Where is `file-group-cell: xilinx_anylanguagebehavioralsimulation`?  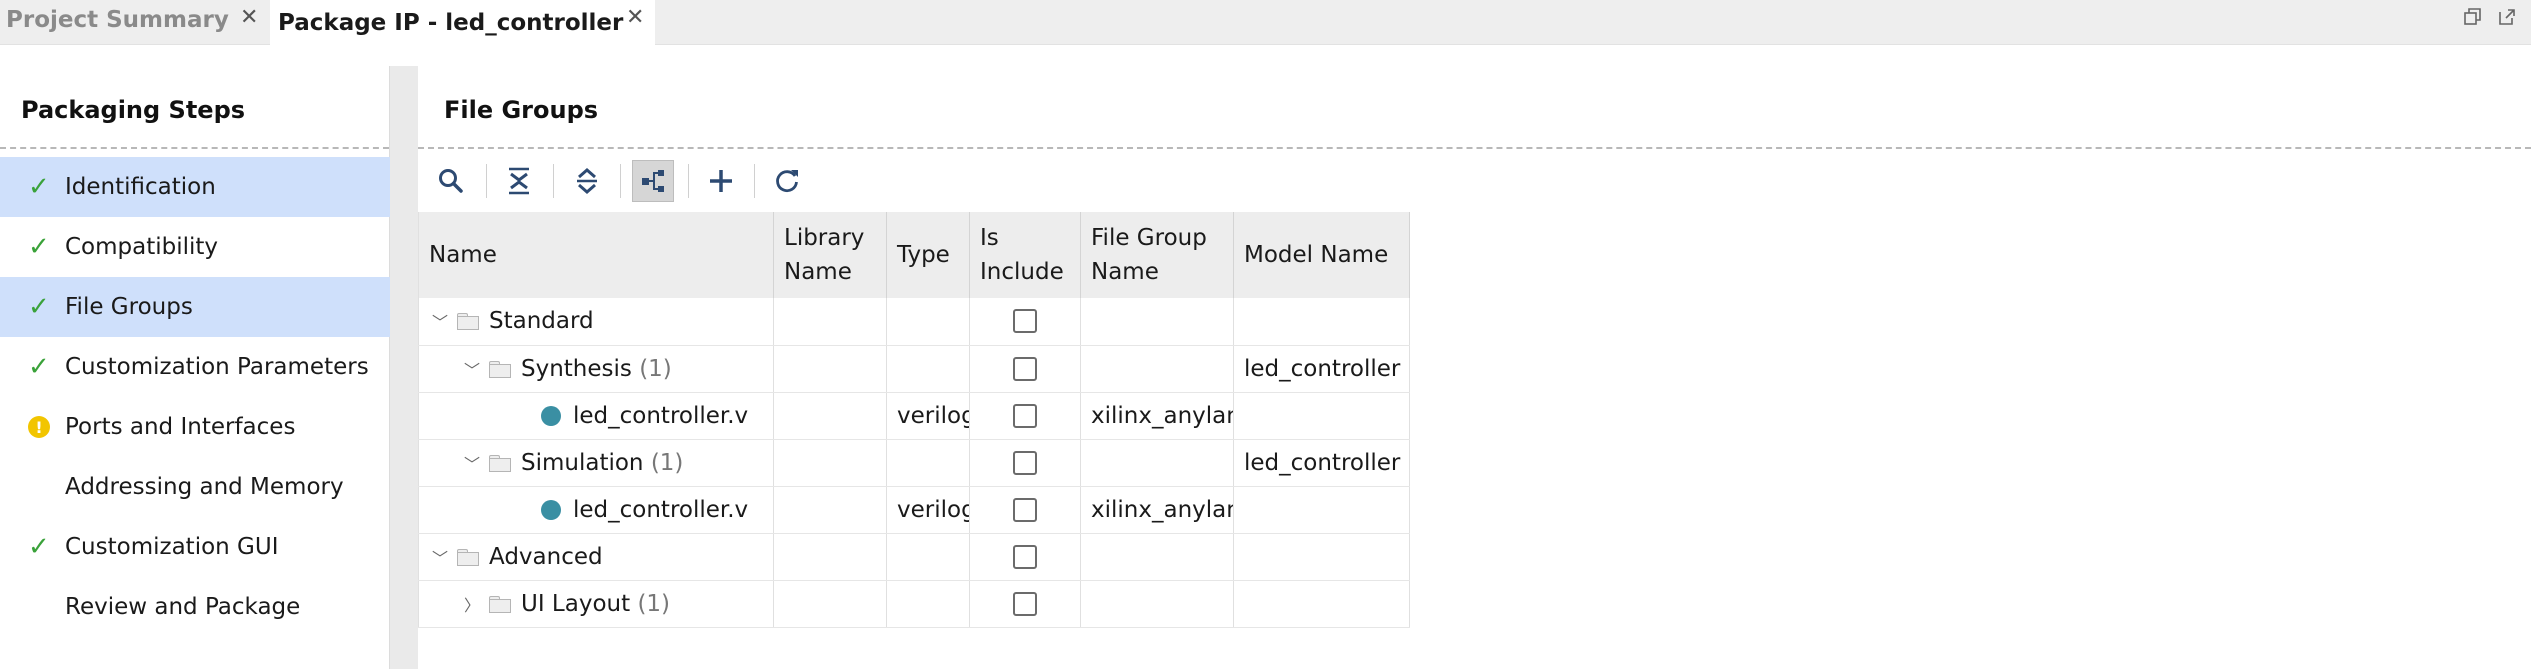
file-group-cell: xilinx_anylanguagebehavioralsimulation is located at coordinates (1157, 510).